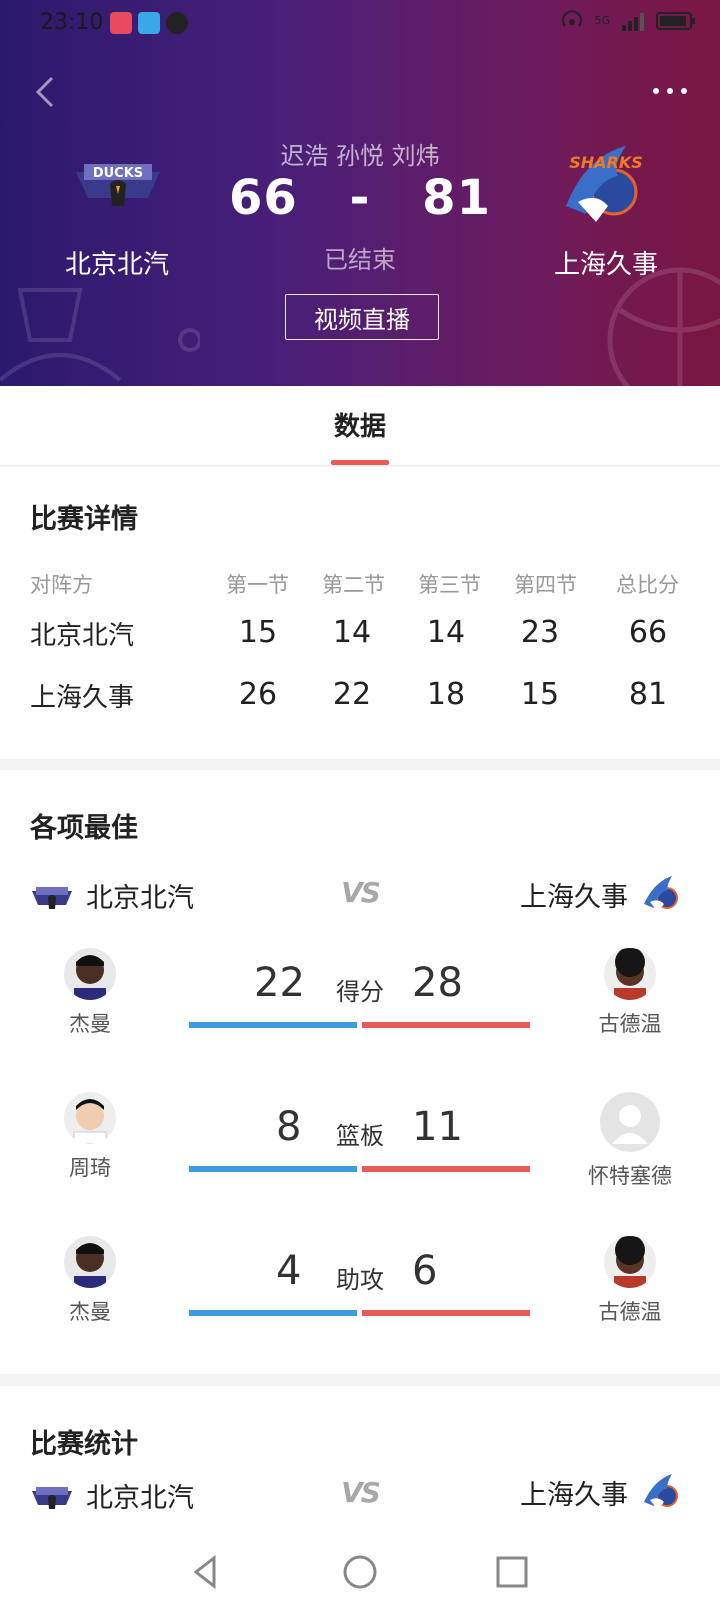 This screenshot has width=720, height=1612. What do you see at coordinates (360, 24) in the screenshot?
I see `status-bar: 23:10 5G` at bounding box center [360, 24].